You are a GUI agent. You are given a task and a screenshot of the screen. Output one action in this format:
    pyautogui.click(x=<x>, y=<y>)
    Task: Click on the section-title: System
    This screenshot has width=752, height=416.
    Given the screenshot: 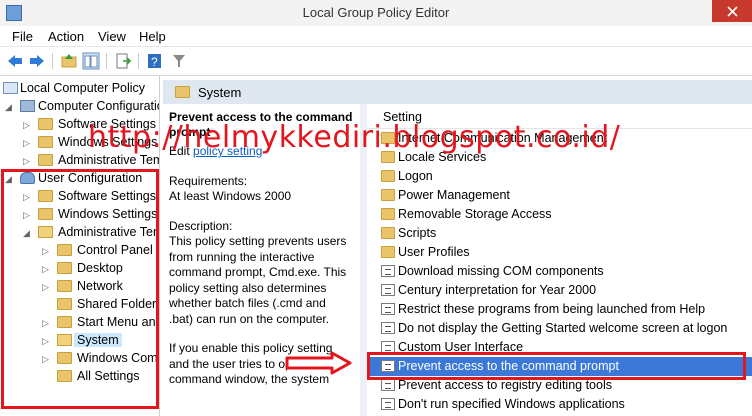 What is the action you would take?
    pyautogui.click(x=220, y=92)
    